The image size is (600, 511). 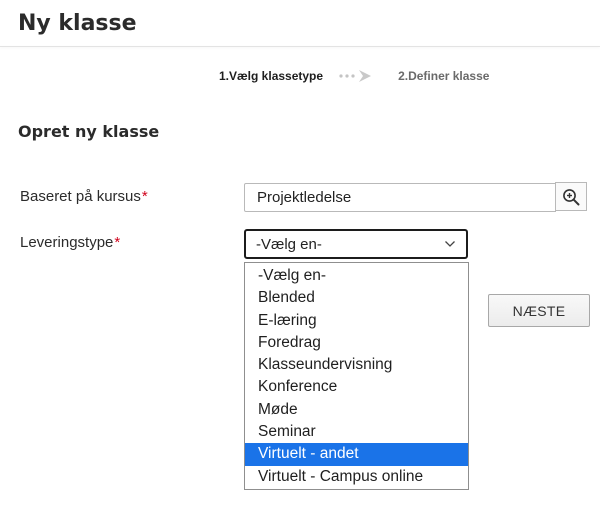 What do you see at coordinates (356, 244) in the screenshot?
I see `delivery-type-select: -Vælg en-` at bounding box center [356, 244].